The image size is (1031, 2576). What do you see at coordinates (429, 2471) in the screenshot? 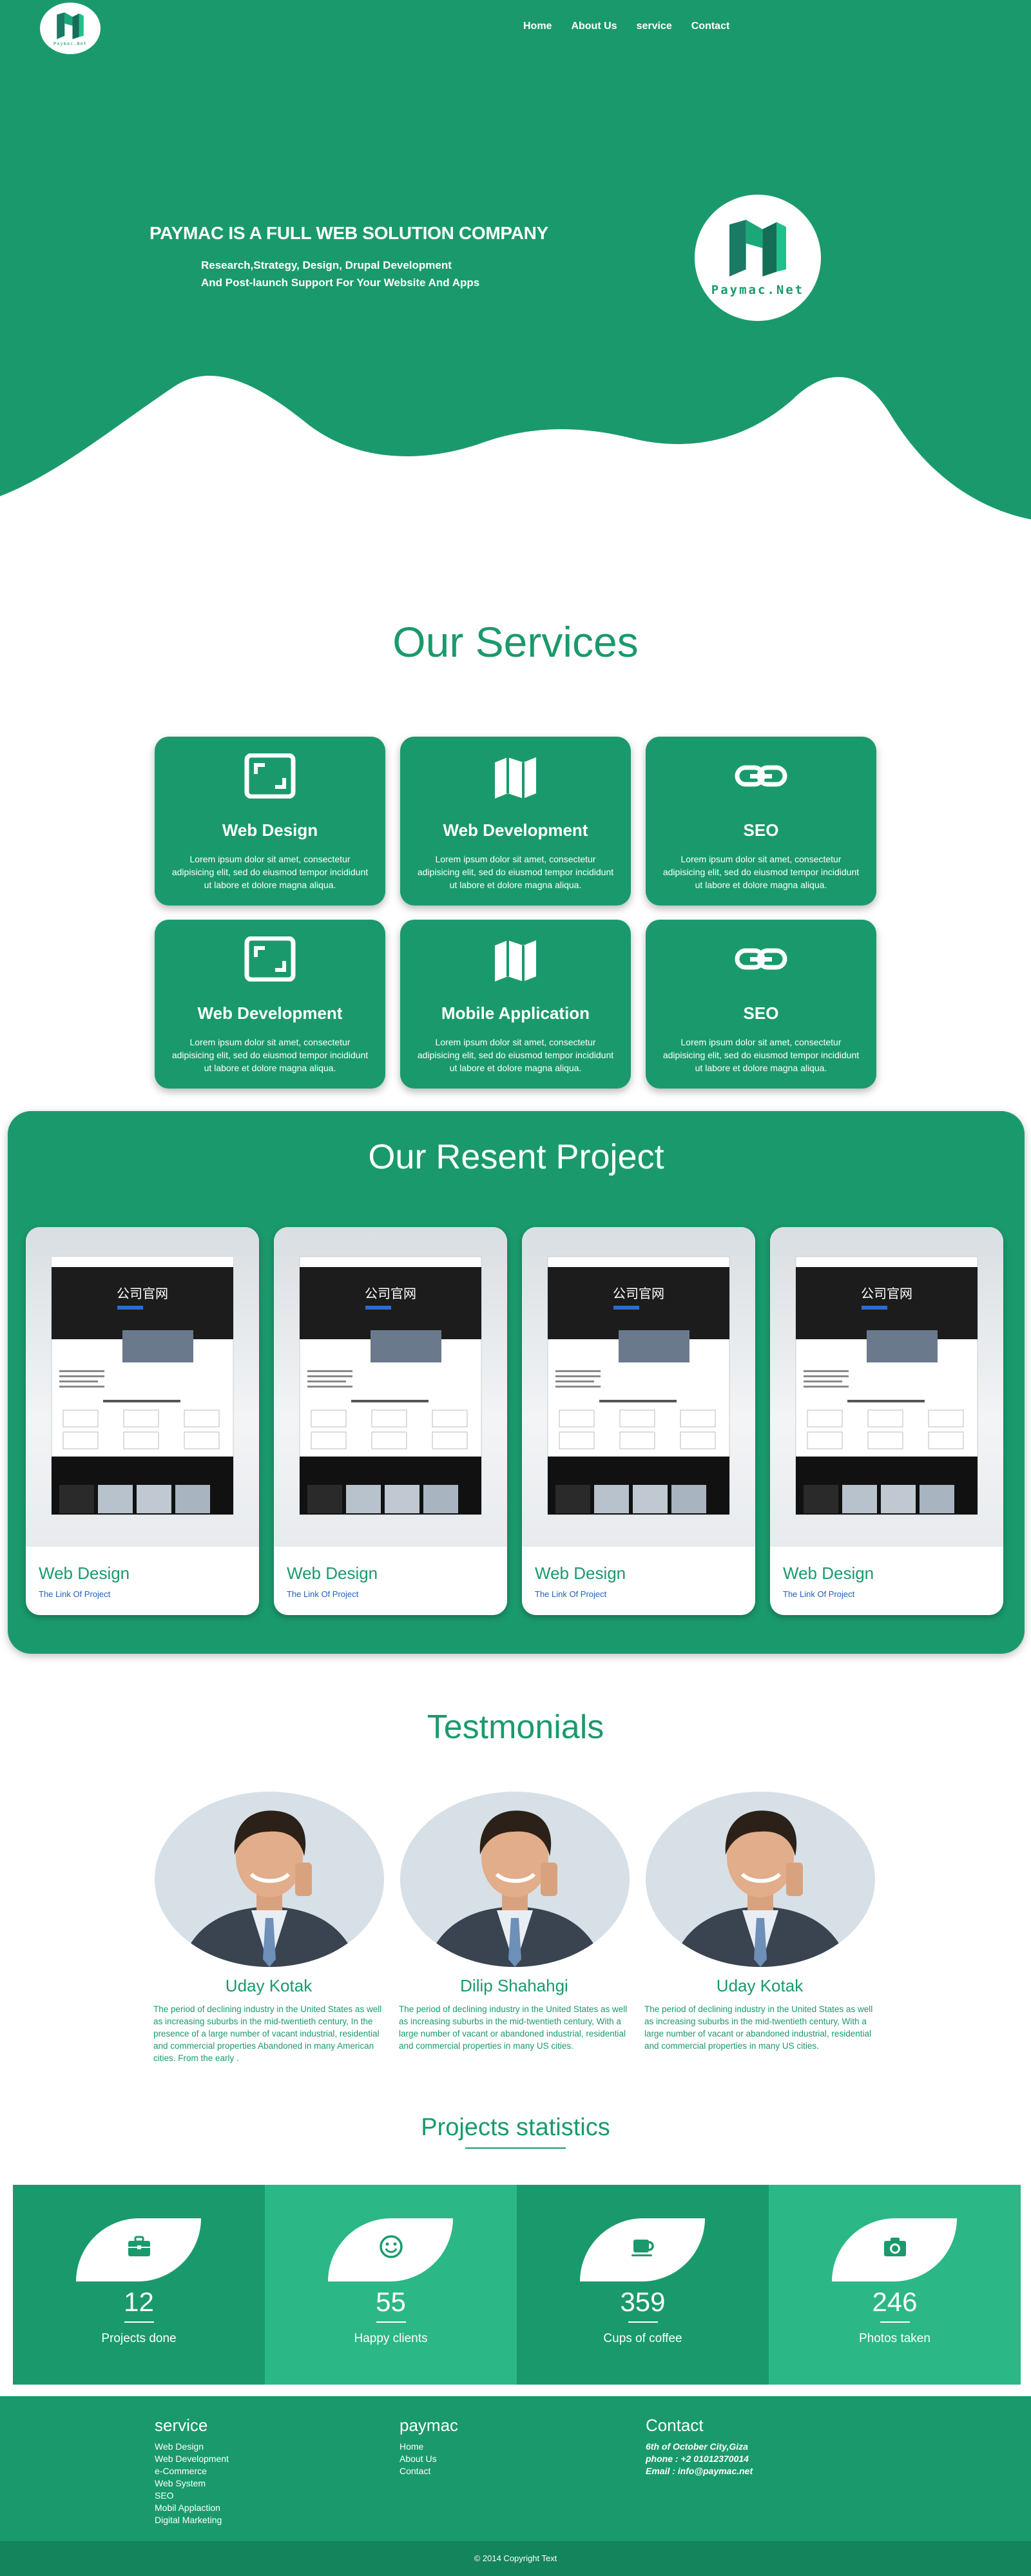
I see `footer-link: Contact` at bounding box center [429, 2471].